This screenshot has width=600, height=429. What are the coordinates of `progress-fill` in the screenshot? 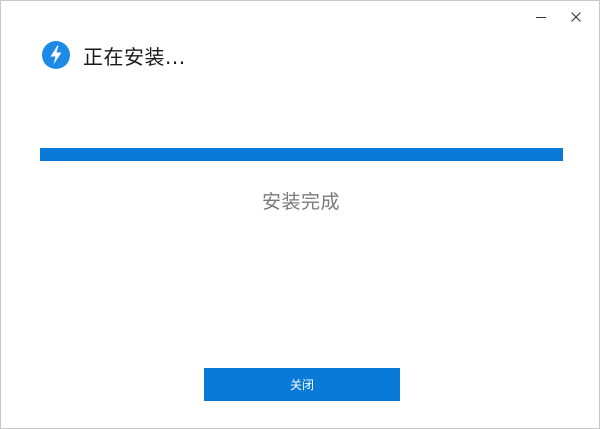 It's located at (301, 154).